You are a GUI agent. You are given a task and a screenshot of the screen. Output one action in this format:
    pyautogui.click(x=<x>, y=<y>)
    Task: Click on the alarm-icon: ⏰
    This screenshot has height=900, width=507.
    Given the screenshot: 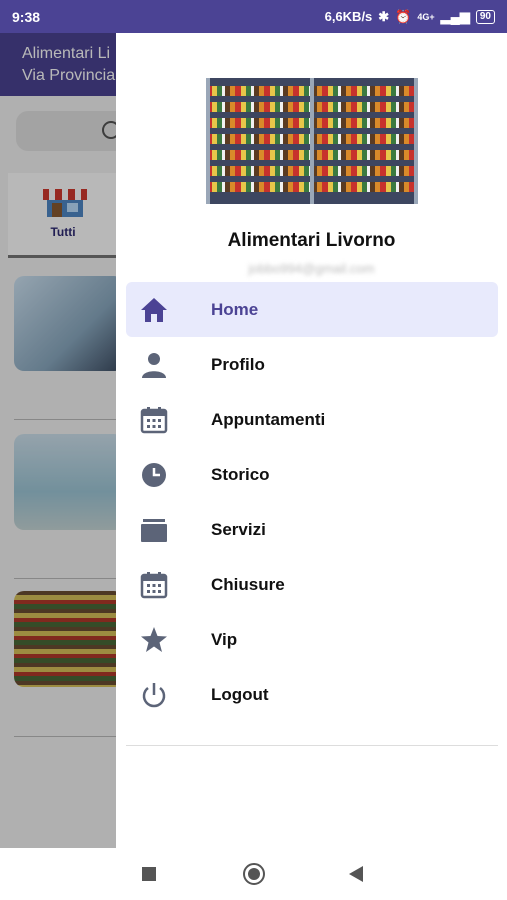 What is the action you would take?
    pyautogui.click(x=403, y=16)
    